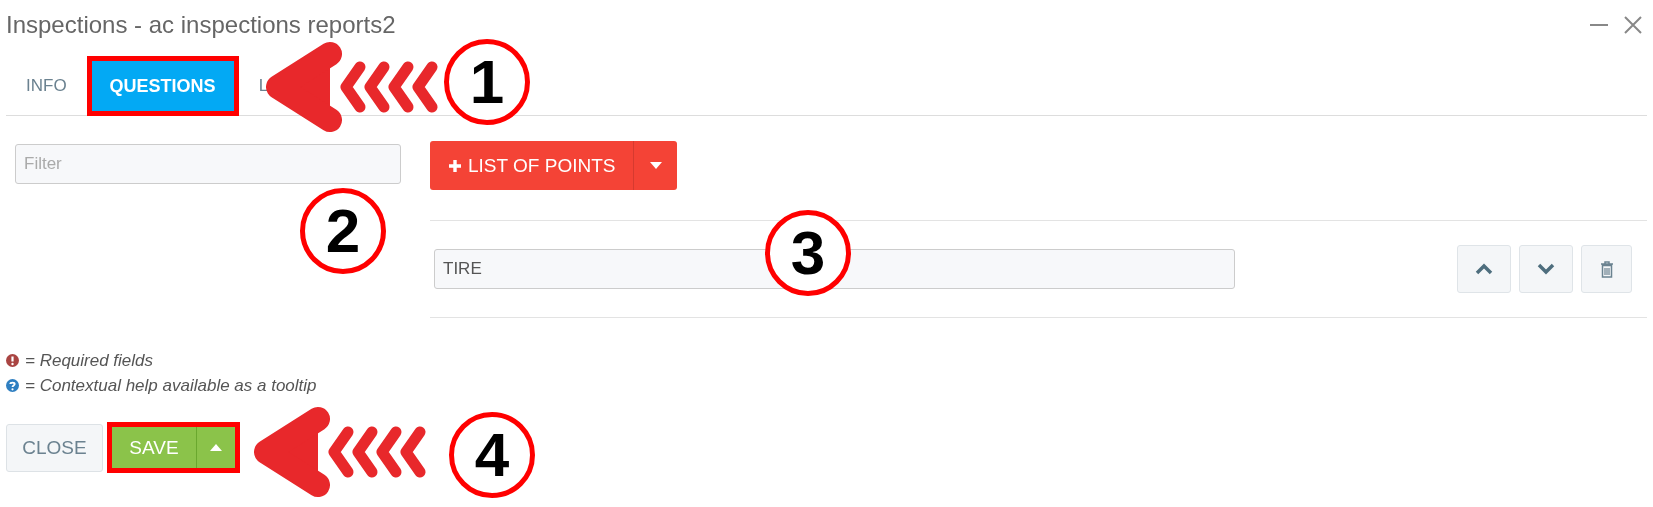 The image size is (1653, 507). What do you see at coordinates (343, 231) in the screenshot?
I see `callout-number: 2` at bounding box center [343, 231].